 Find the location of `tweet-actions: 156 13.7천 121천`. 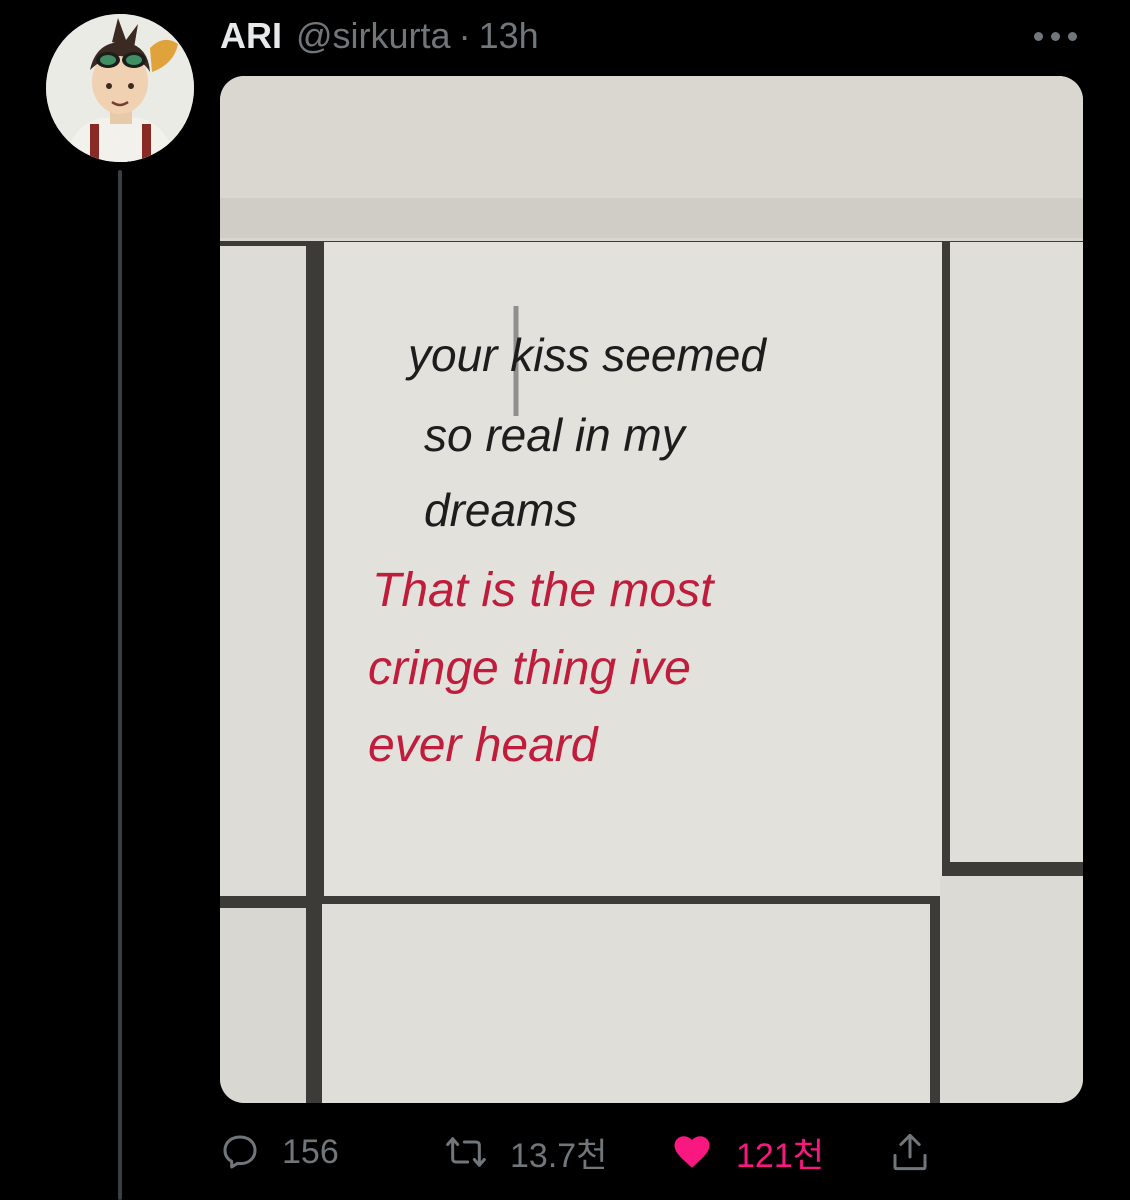

tweet-actions: 156 13.7천 121천 is located at coordinates (585, 1152).